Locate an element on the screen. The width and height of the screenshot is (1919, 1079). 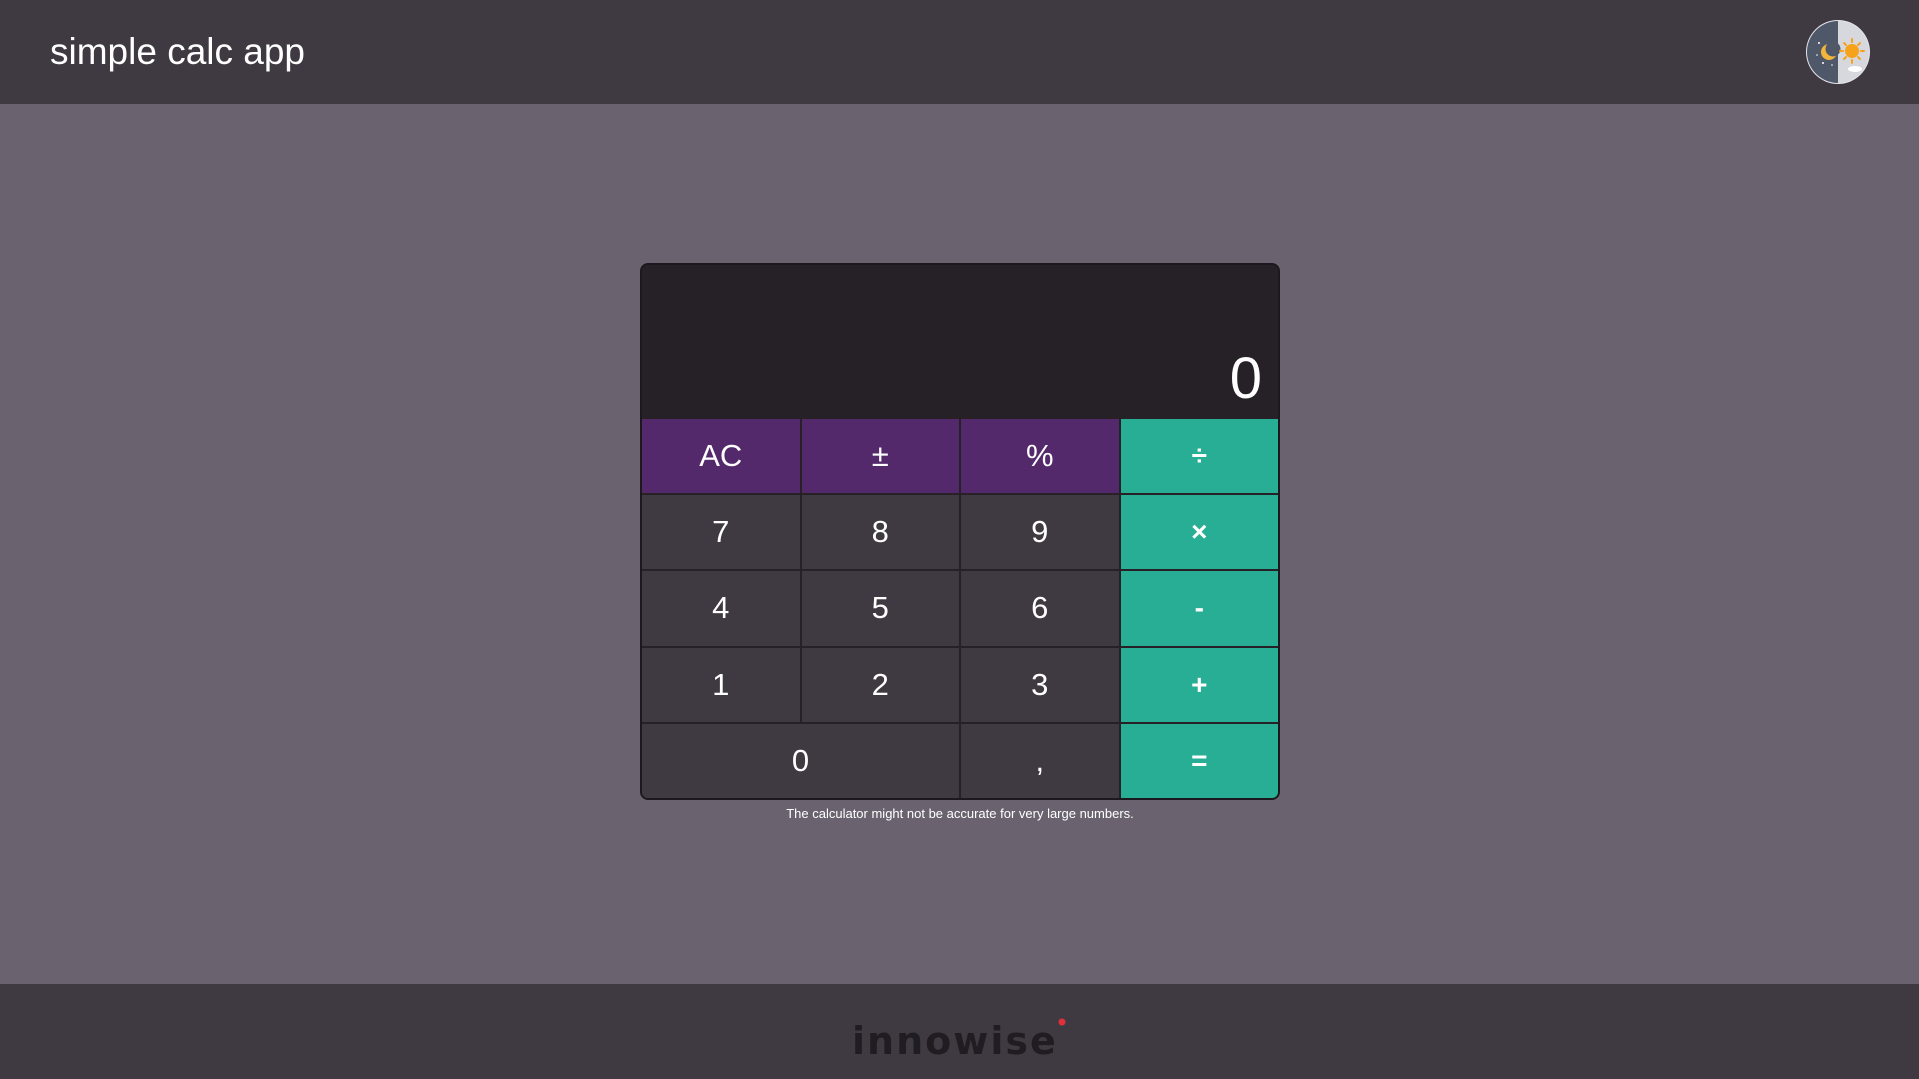
calculator-display: 0 is located at coordinates (960, 342).